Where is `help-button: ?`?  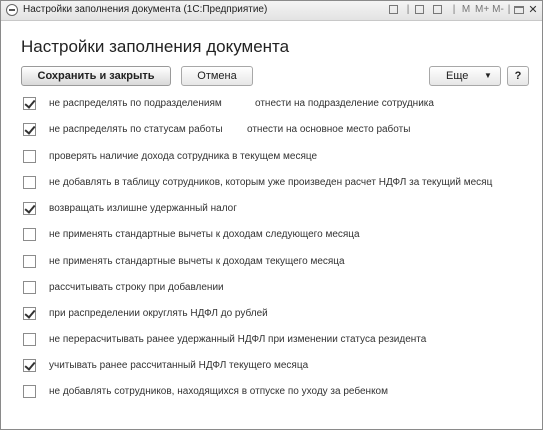
help-button: ? is located at coordinates (518, 76).